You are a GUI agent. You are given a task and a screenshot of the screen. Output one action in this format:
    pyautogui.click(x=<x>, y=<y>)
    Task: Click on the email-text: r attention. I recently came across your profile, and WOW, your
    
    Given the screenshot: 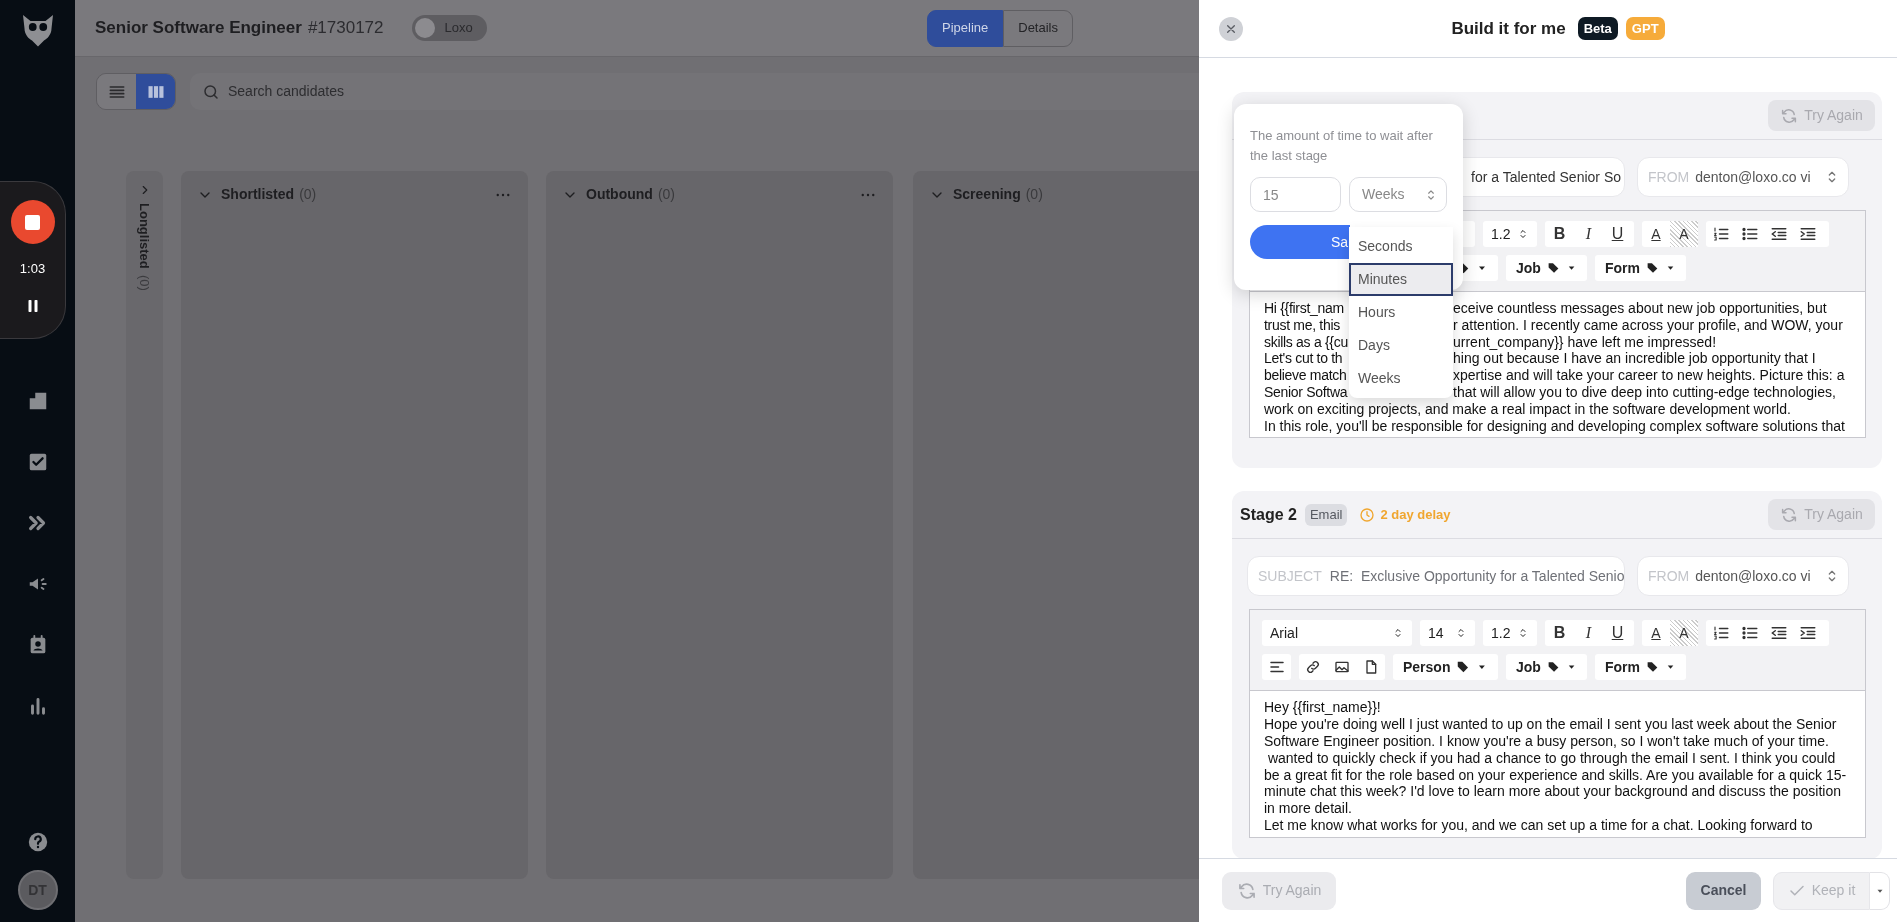 What is the action you would take?
    pyautogui.click(x=1648, y=325)
    